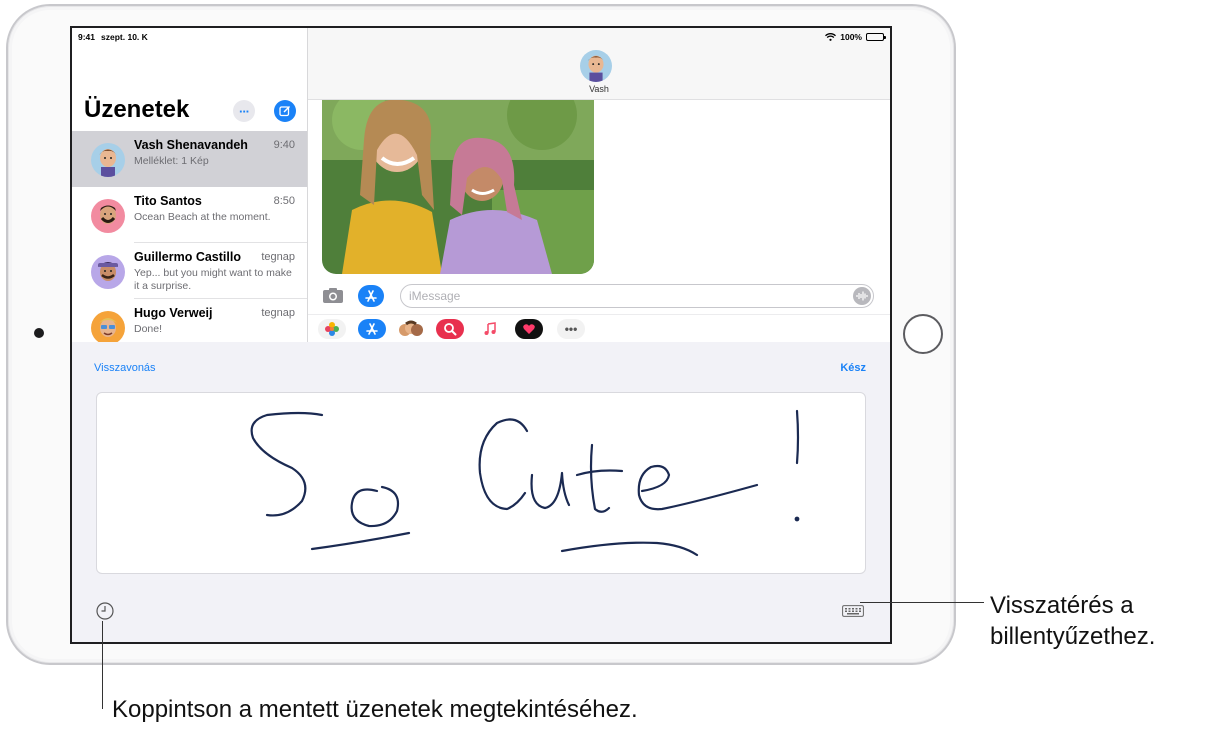  I want to click on photo-attachment, so click(458, 187).